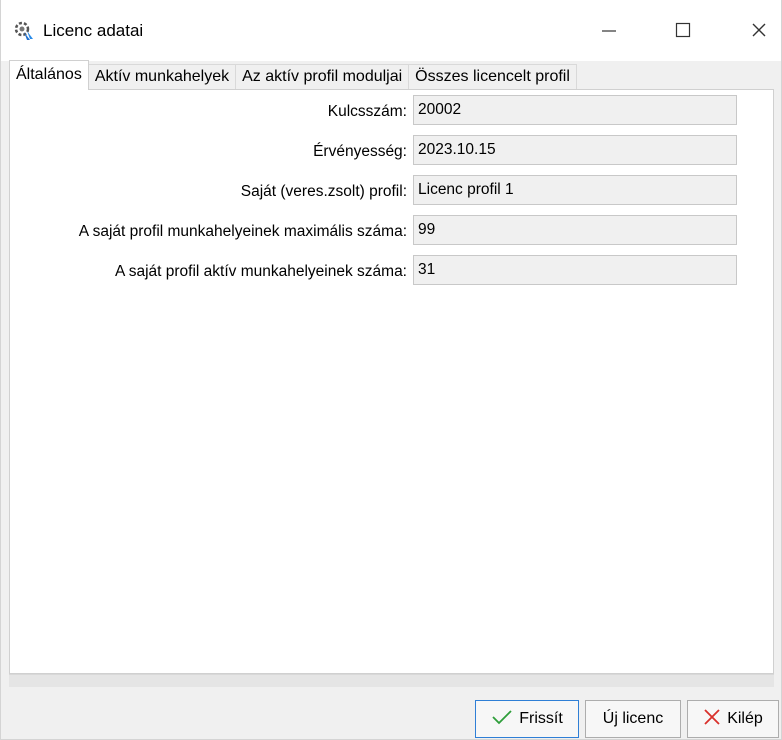  What do you see at coordinates (712, 719) in the screenshot?
I see `x-icon` at bounding box center [712, 719].